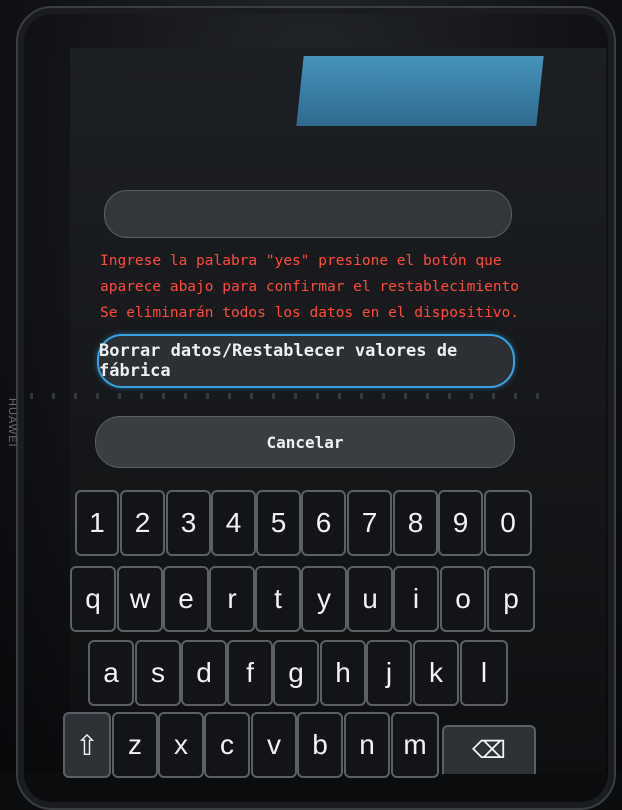 The image size is (622, 810). What do you see at coordinates (186, 599) in the screenshot?
I see `key-e: e` at bounding box center [186, 599].